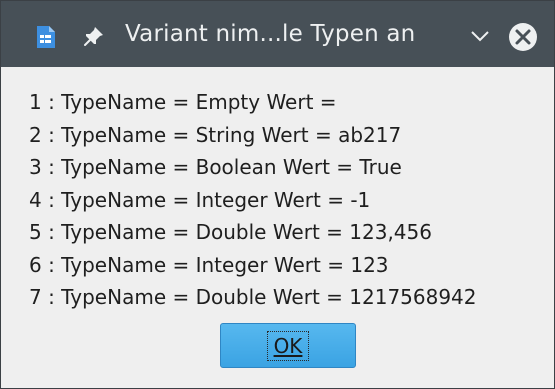 This screenshot has height=389, width=555. I want to click on chevron-down-icon, so click(480, 36).